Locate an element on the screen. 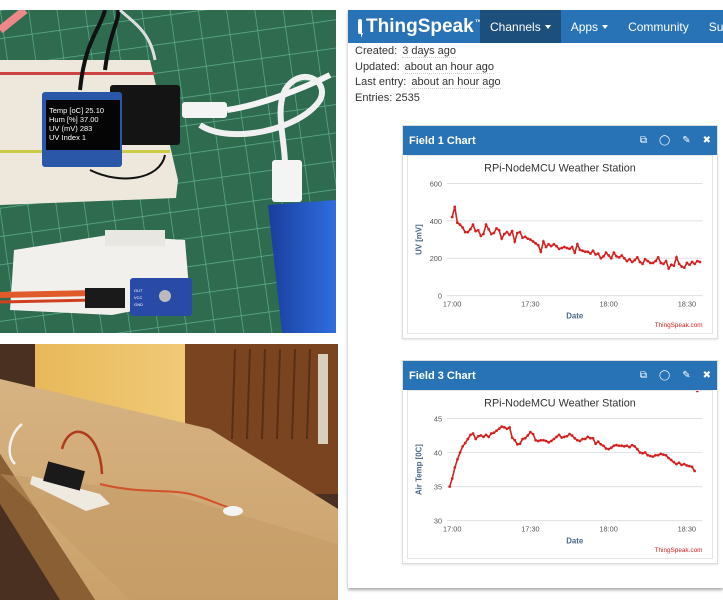 This screenshot has width=723, height=600. thingspeak-logo: ThingSpeak ™ is located at coordinates (415, 26).